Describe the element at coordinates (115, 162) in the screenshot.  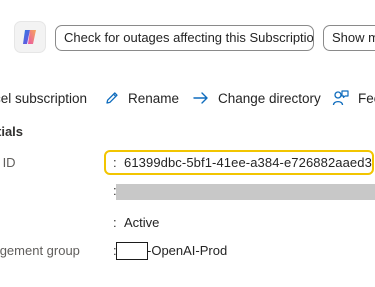
I see `subscription-id-colon: :` at that location.